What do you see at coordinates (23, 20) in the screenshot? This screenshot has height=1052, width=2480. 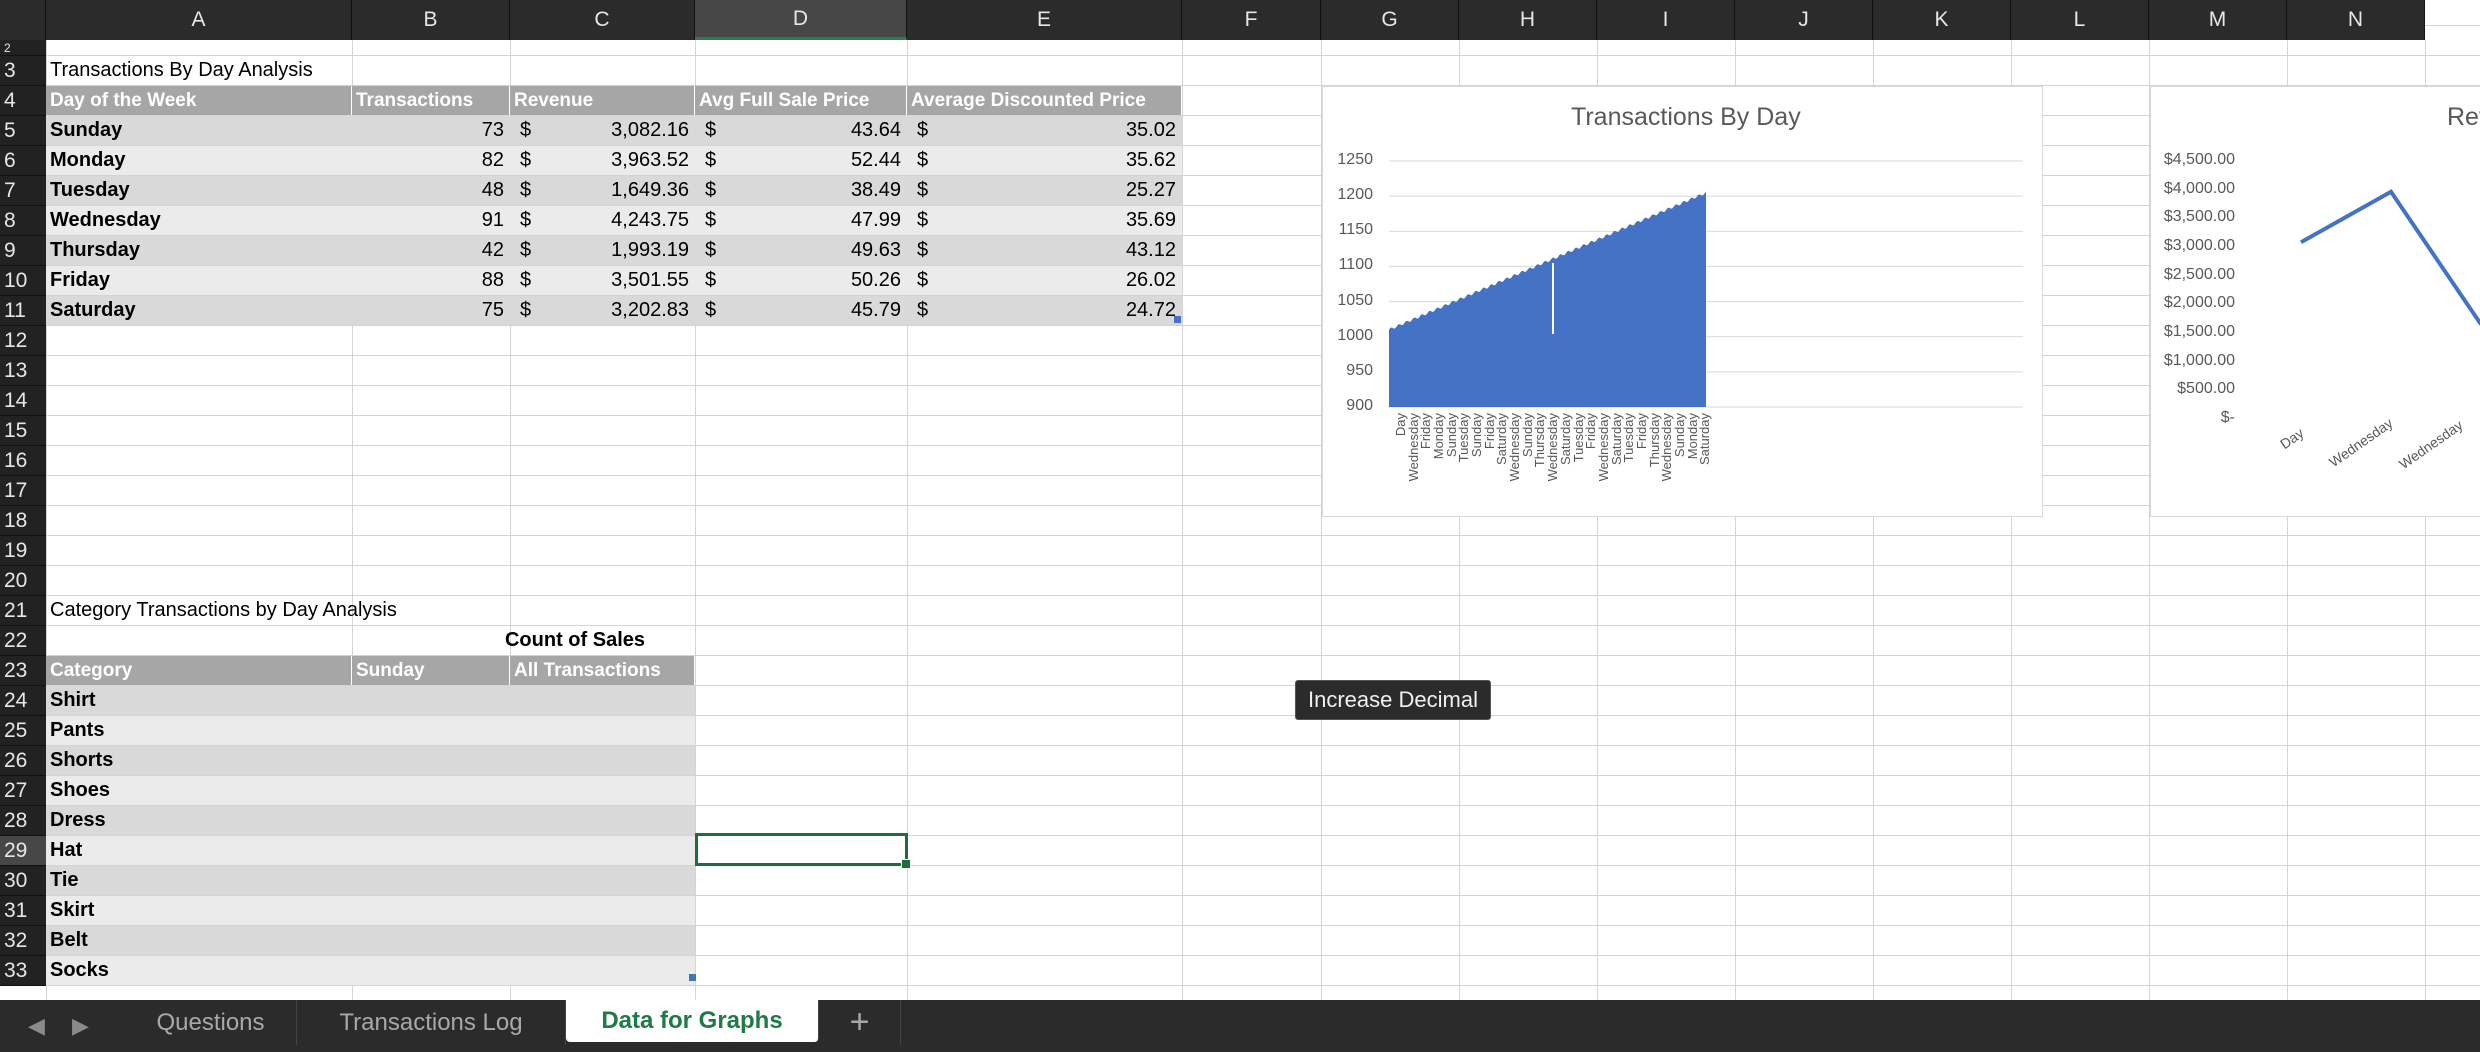 I see `select-all-corner` at bounding box center [23, 20].